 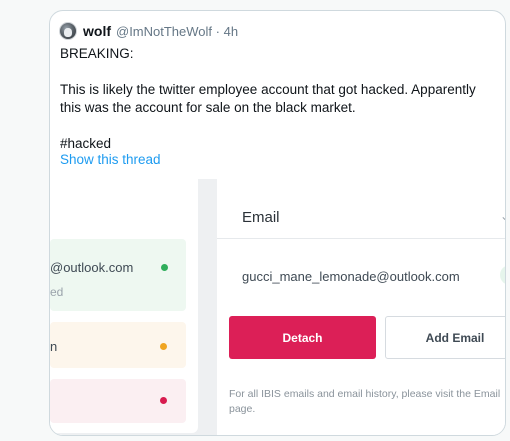 What do you see at coordinates (231, 31) in the screenshot?
I see `timestamp: 4h` at bounding box center [231, 31].